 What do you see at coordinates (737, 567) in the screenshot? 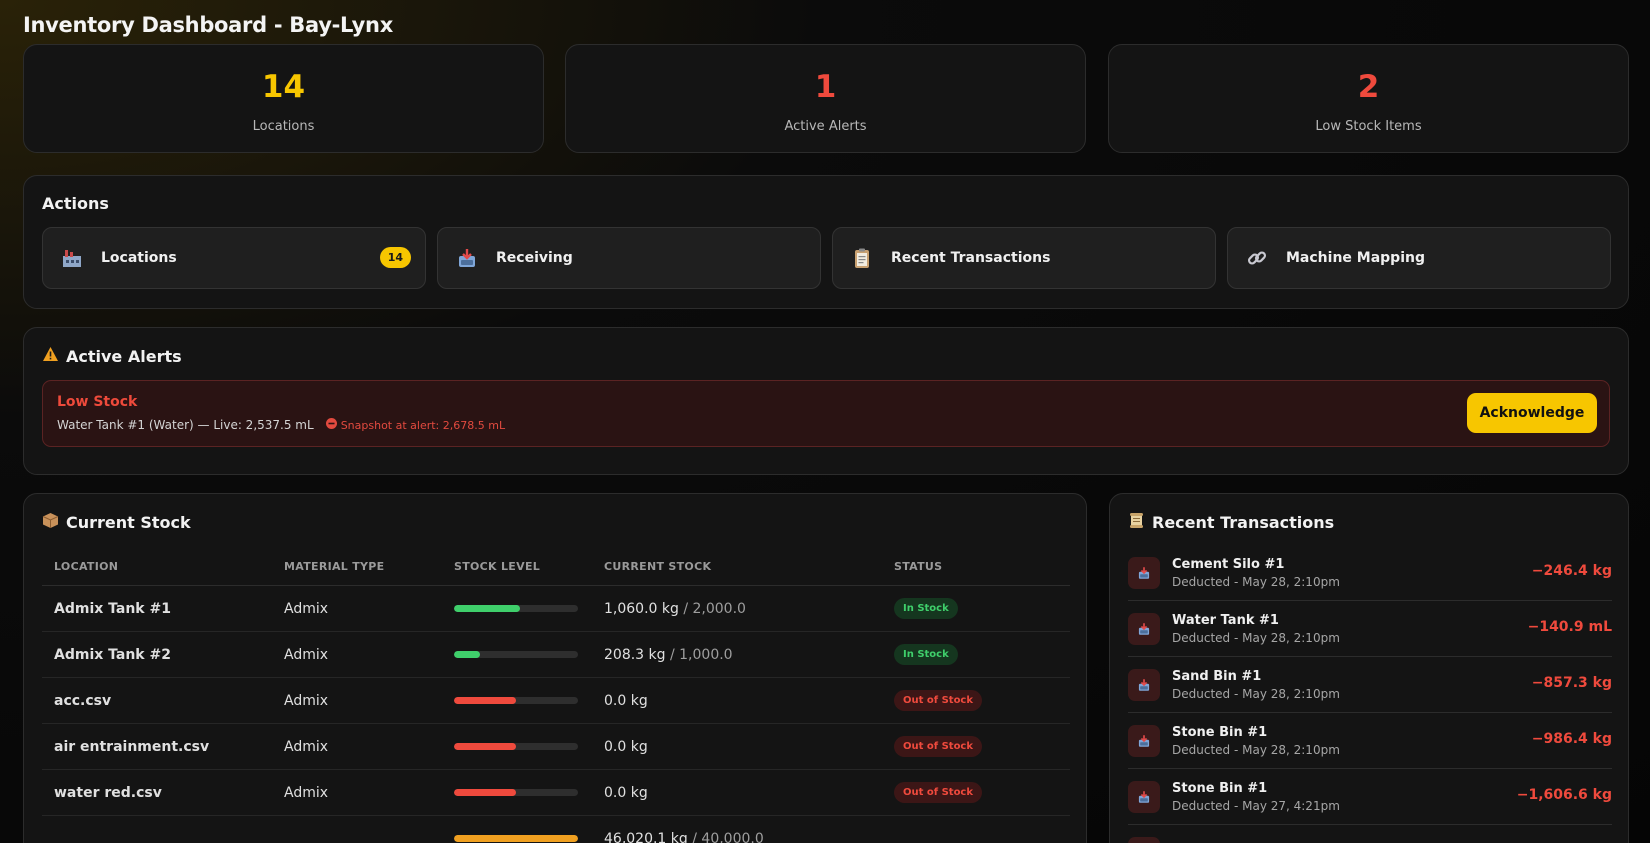
I see `column-header: CURRENT STOCK` at bounding box center [737, 567].